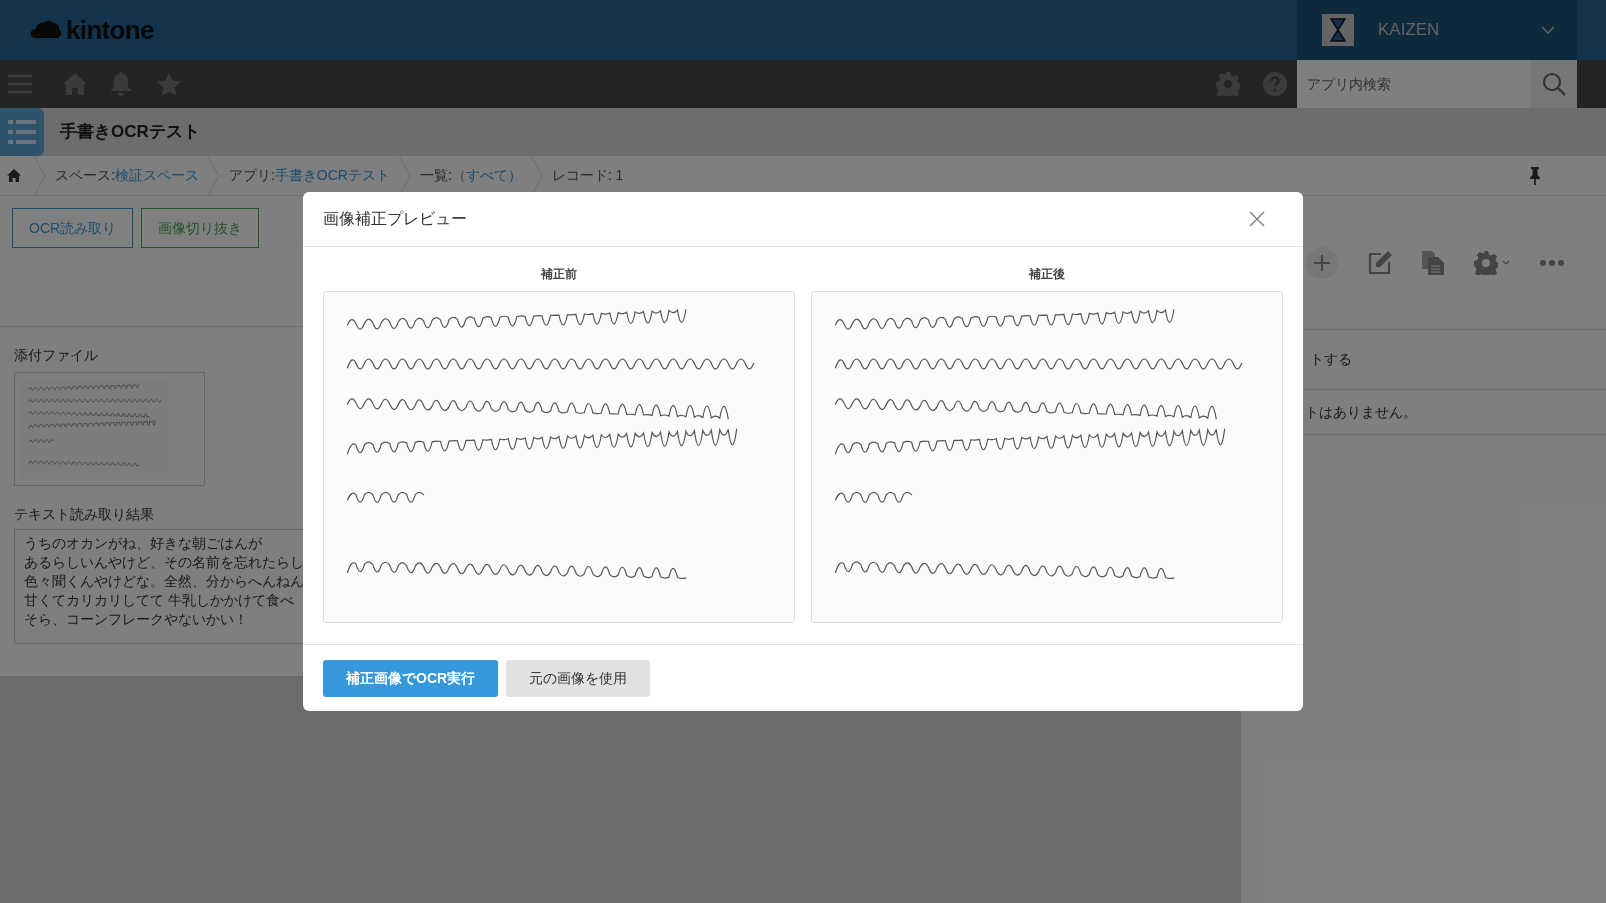 This screenshot has width=1606, height=903. What do you see at coordinates (164, 562) in the screenshot?
I see `text-line: あるらしいんやけど、その名前を忘れたらし` at bounding box center [164, 562].